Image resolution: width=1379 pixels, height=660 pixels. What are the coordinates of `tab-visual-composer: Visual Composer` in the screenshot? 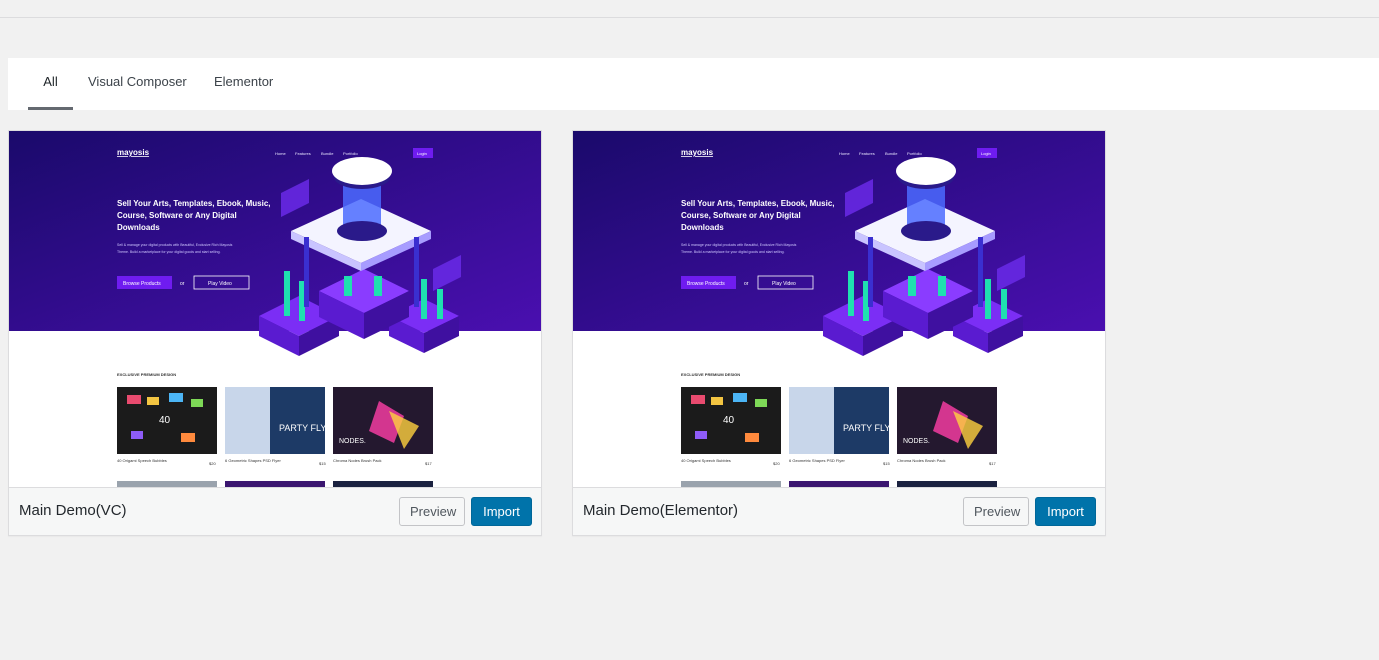 It's located at (137, 84).